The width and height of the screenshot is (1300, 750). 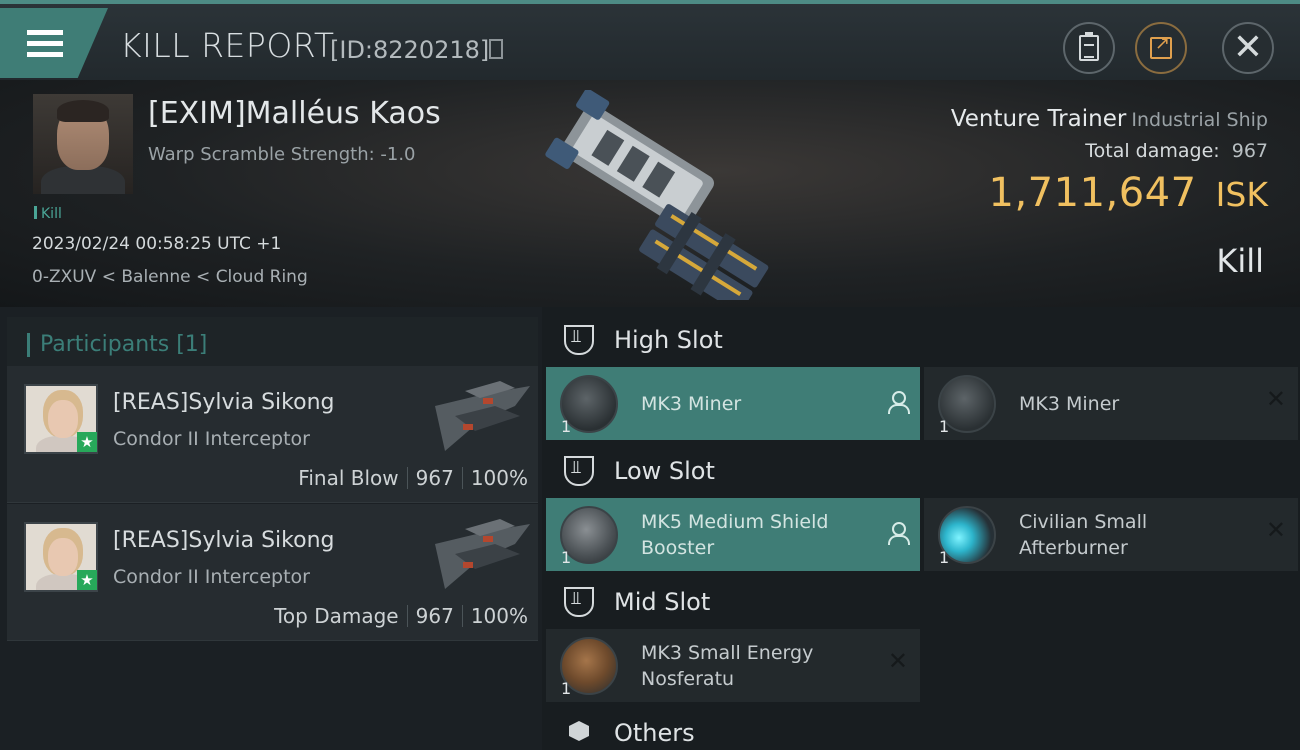 I want to click on copy-icon, so click(x=496, y=49).